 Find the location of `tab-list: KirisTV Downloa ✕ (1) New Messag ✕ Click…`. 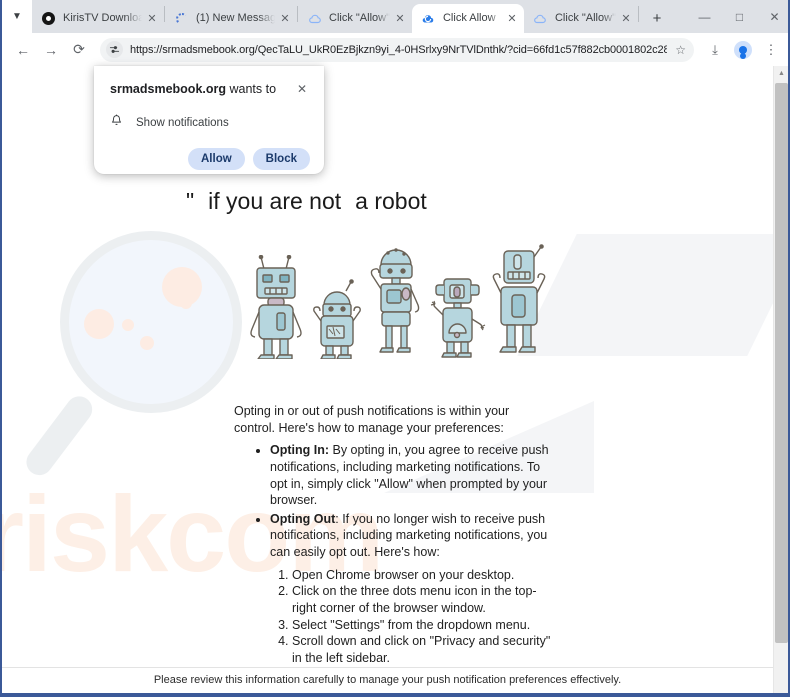

tab-list: KirisTV Downloa ✕ (1) New Messag ✕ Click… is located at coordinates (350, 16).